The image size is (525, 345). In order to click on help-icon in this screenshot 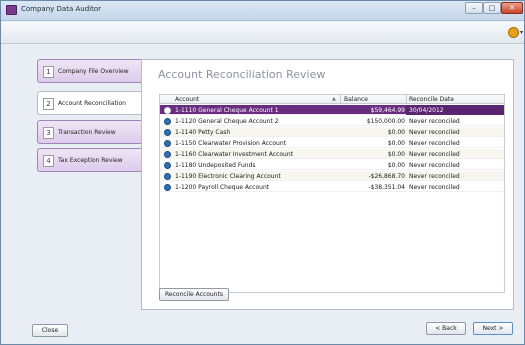, I will do `click(513, 32)`.